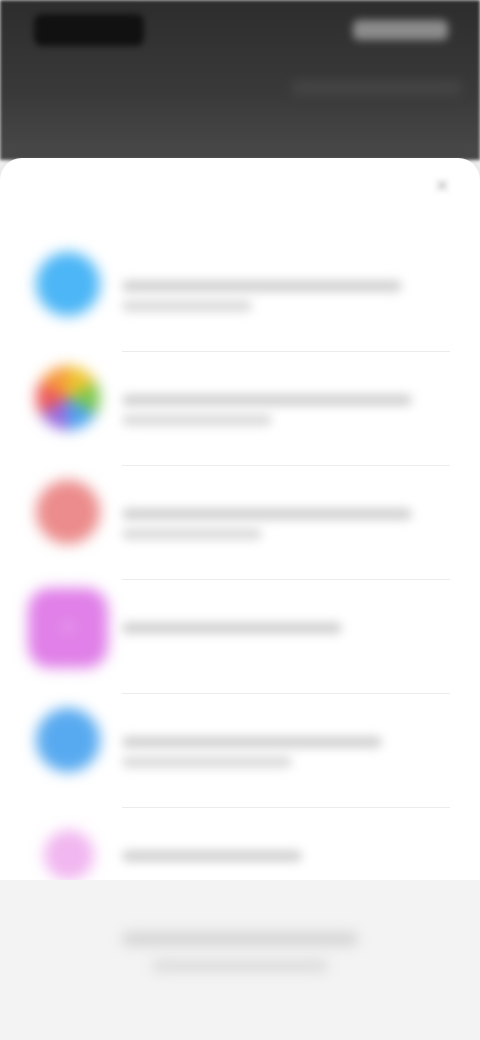  Describe the element at coordinates (68, 512) in the screenshot. I see `app-icon-red` at that location.